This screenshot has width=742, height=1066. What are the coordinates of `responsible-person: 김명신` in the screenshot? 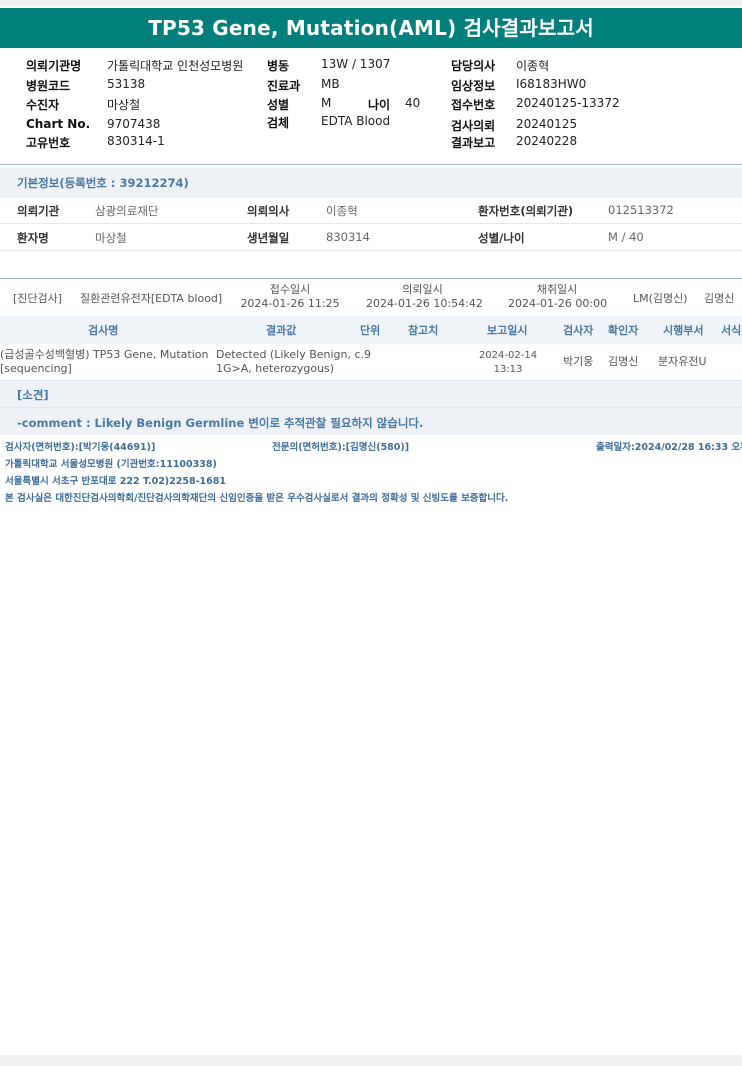 It's located at (719, 298).